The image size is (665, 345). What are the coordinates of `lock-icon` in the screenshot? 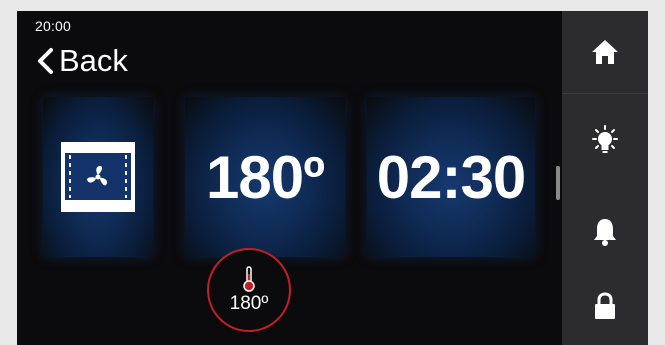 It's located at (605, 305).